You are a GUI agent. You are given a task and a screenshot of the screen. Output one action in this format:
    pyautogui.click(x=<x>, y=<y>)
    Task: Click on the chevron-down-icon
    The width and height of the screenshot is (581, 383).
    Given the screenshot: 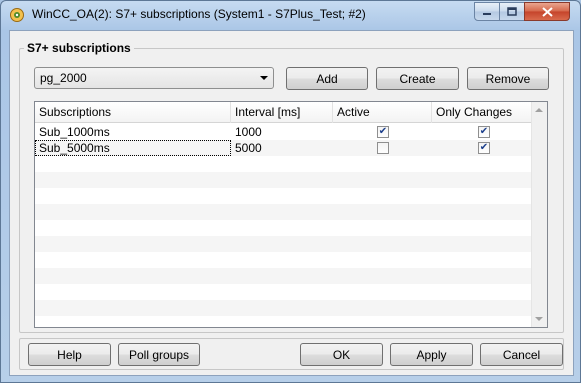 What is the action you would take?
    pyautogui.click(x=264, y=78)
    